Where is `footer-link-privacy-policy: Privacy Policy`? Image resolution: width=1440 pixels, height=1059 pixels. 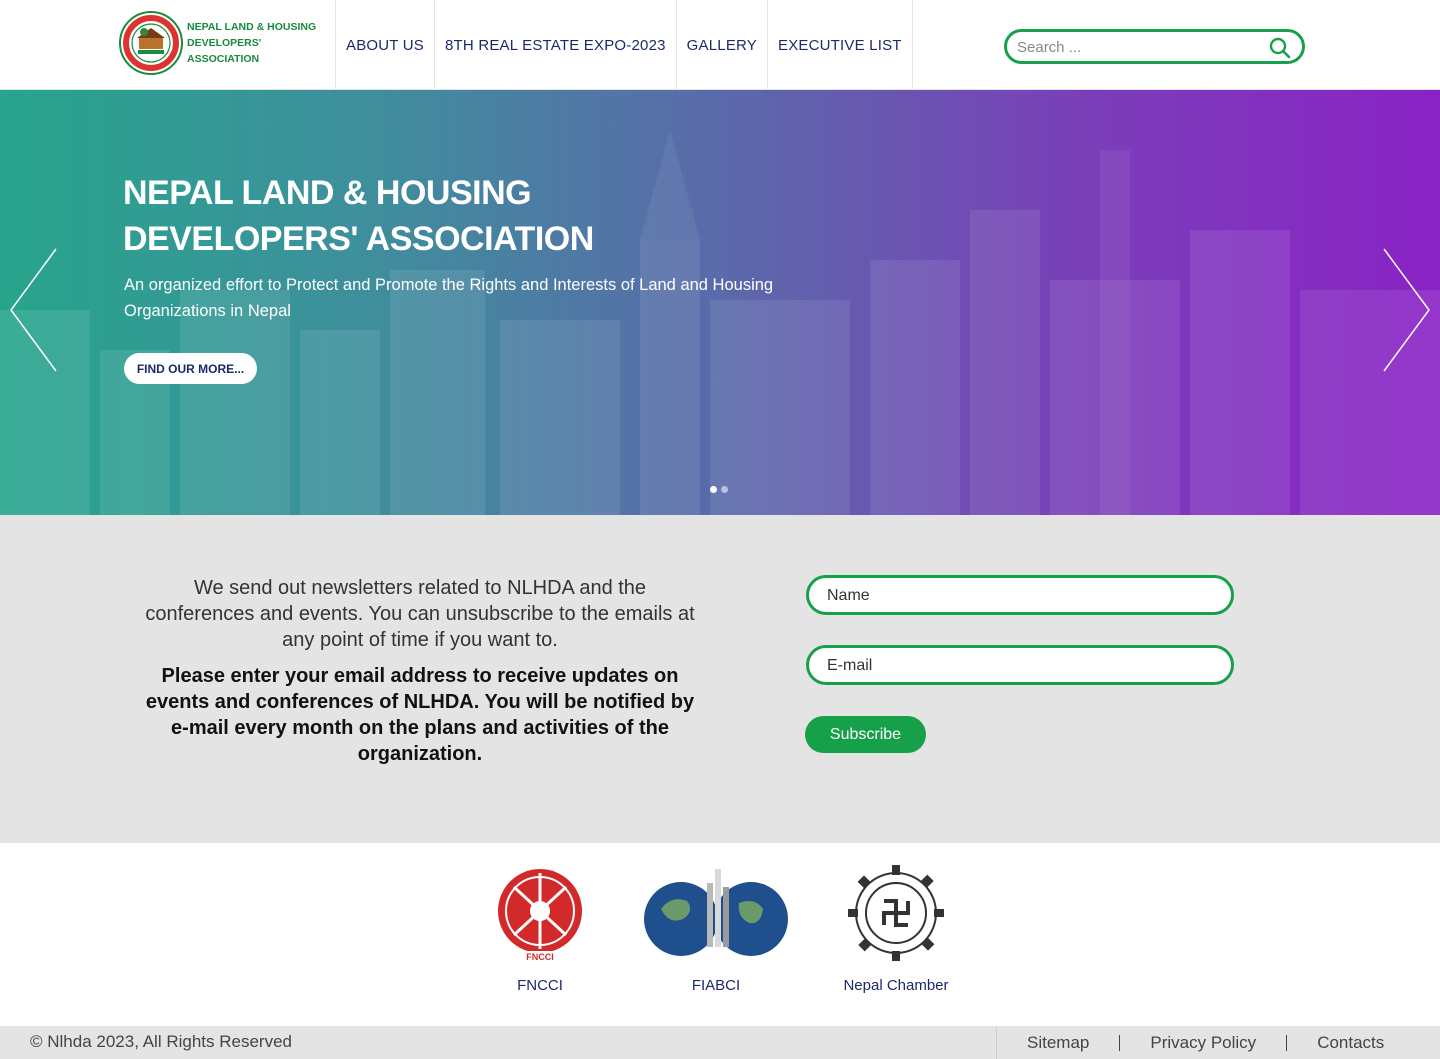
footer-link-privacy-policy: Privacy Policy is located at coordinates (1204, 1042).